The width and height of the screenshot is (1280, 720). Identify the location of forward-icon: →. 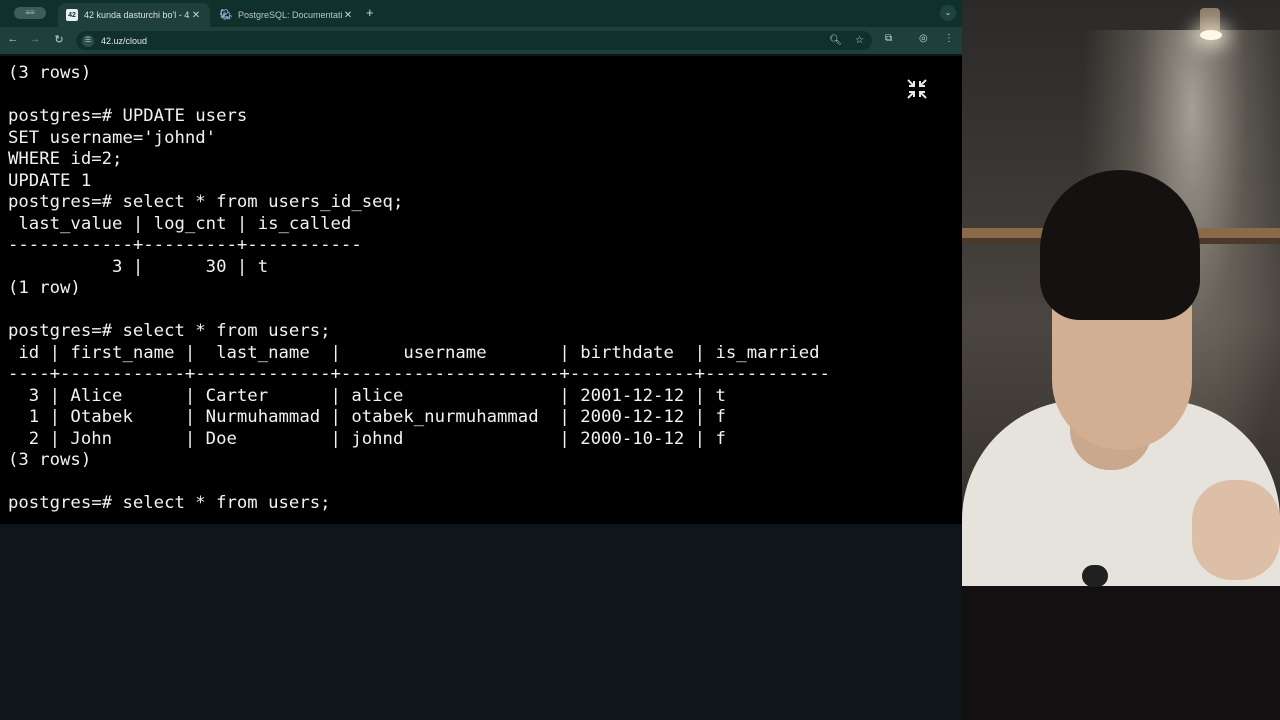
(35, 39).